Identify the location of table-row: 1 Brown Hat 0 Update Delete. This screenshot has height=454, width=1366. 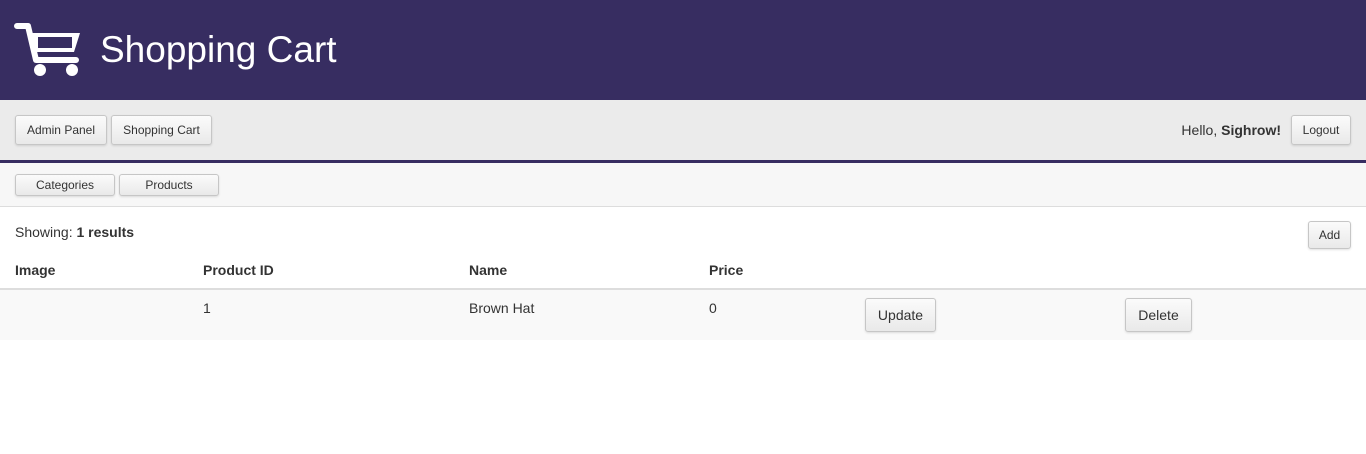
(683, 315).